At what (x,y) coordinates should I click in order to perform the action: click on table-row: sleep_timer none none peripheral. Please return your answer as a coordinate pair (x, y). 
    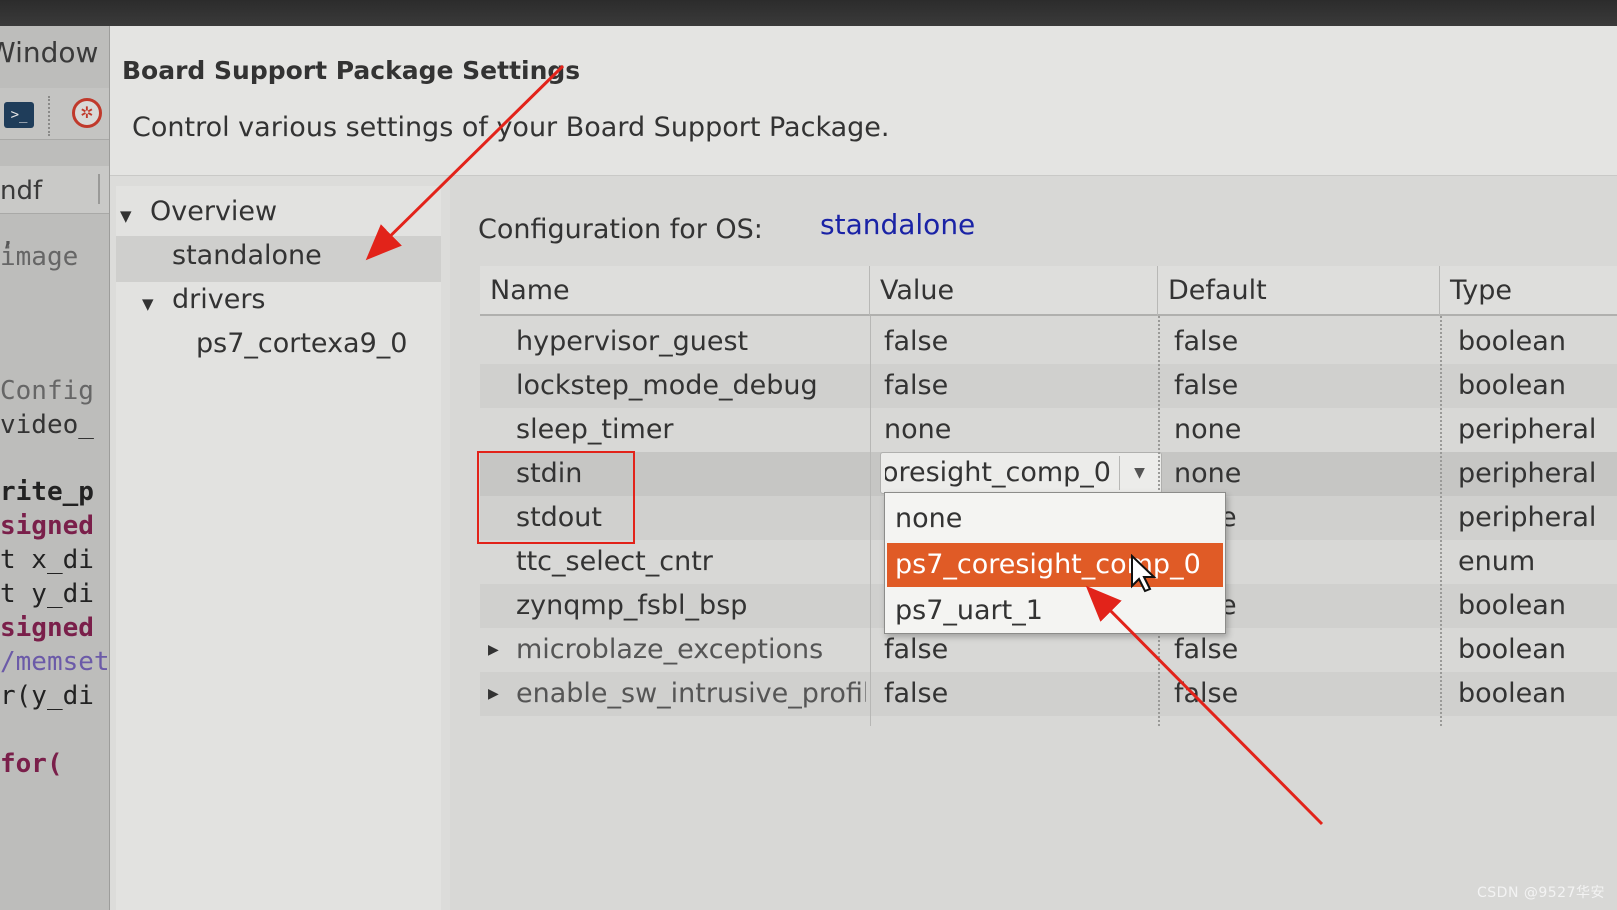
    Looking at the image, I should click on (1048, 430).